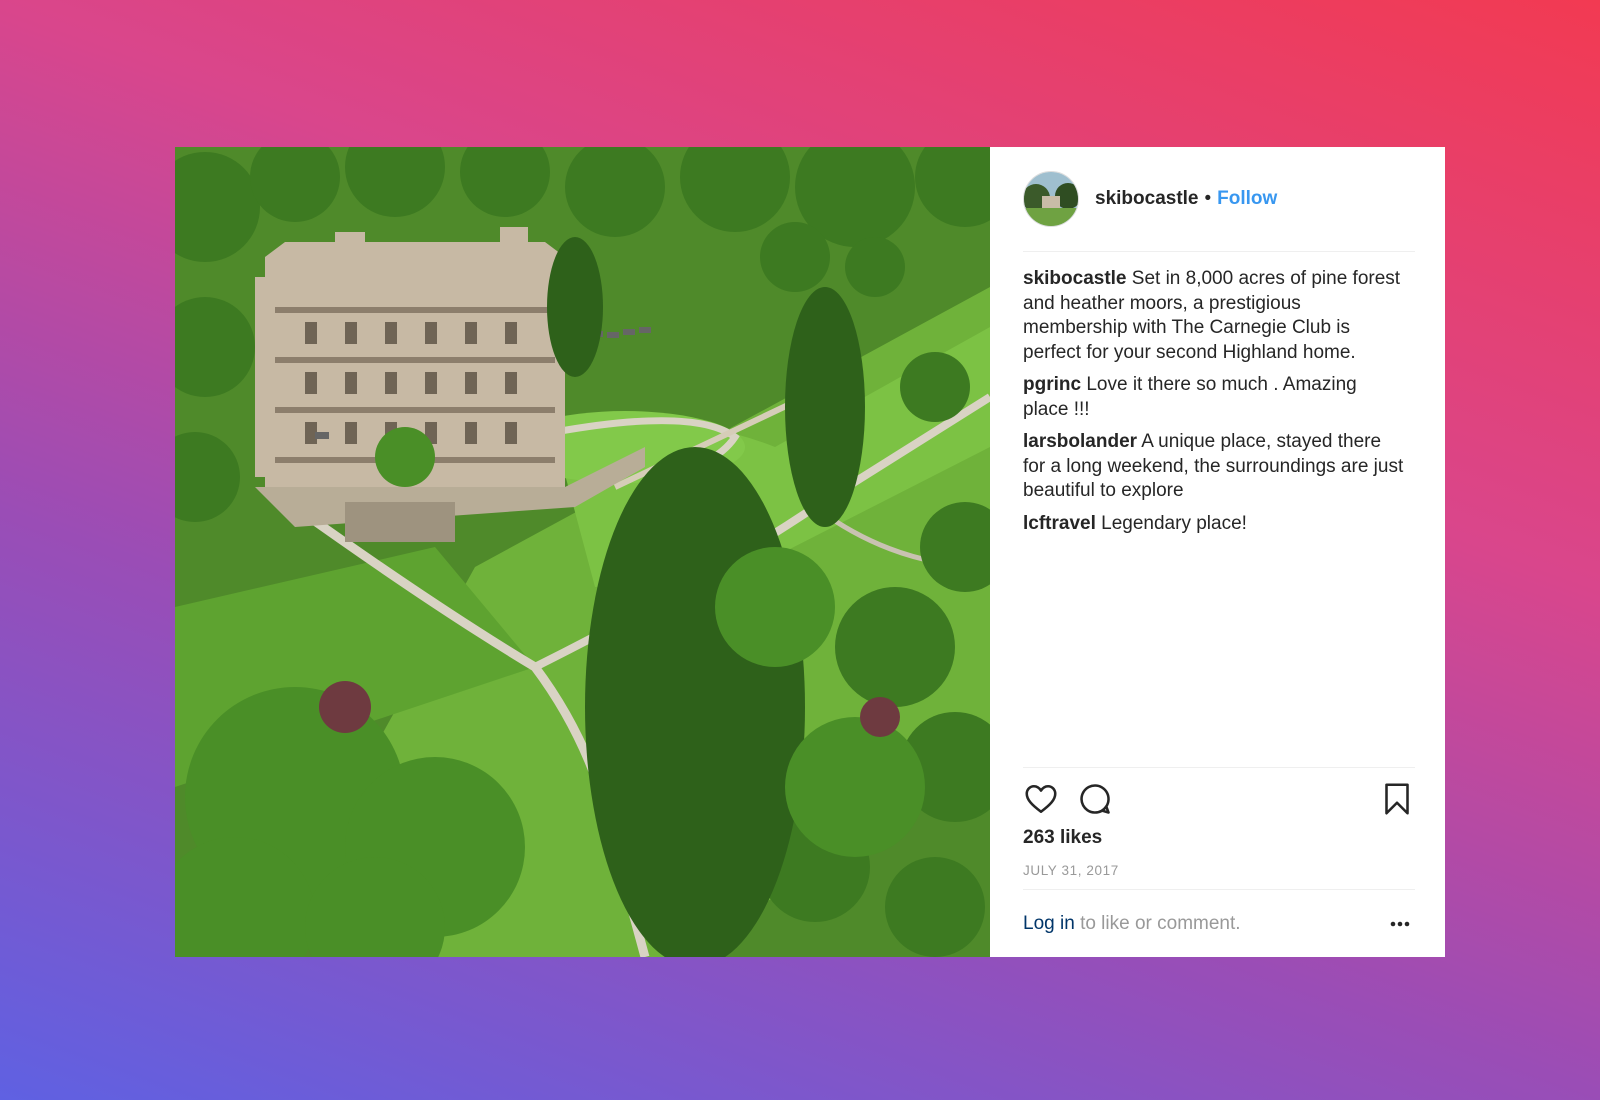 The width and height of the screenshot is (1600, 1100). I want to click on comment-icon, so click(1095, 799).